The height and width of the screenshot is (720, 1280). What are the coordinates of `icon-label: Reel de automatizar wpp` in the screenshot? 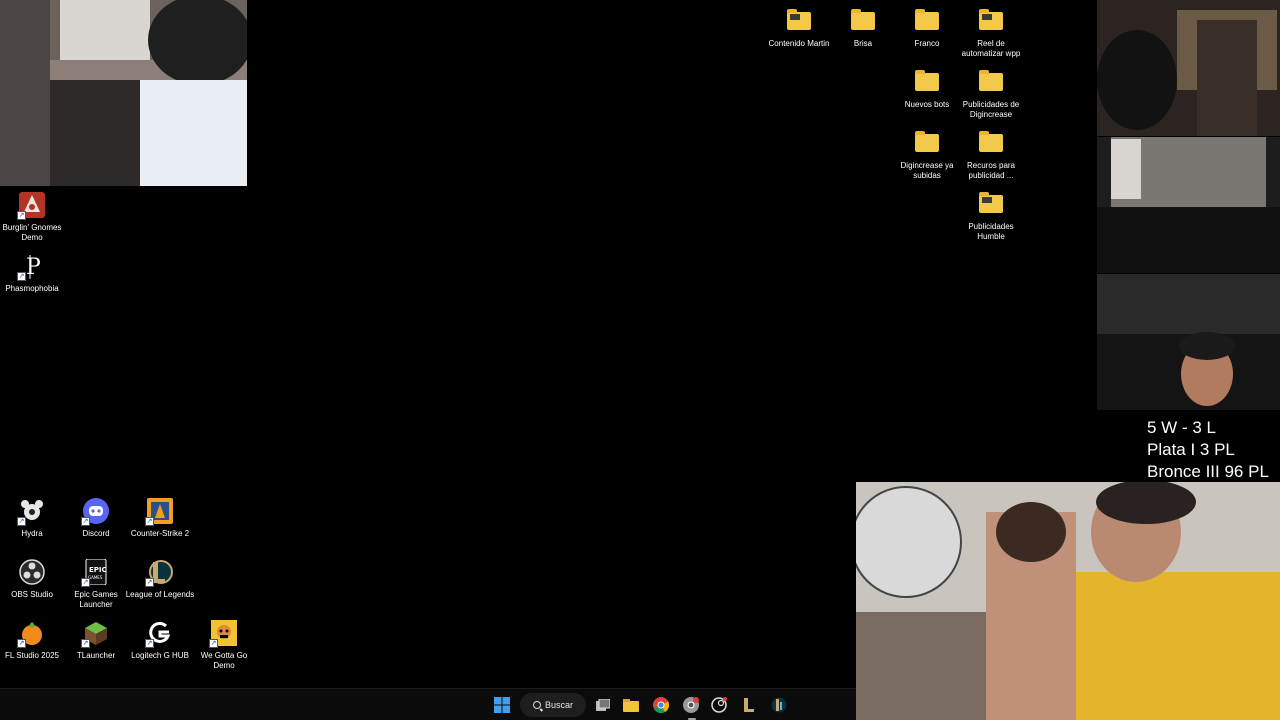 It's located at (991, 48).